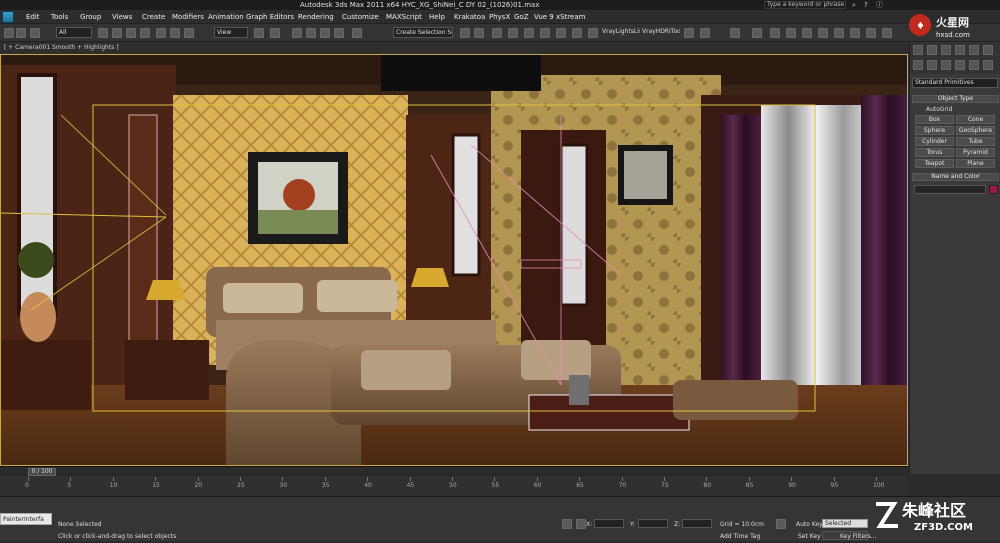 The height and width of the screenshot is (543, 1000). Describe the element at coordinates (805, 5) in the screenshot. I see `search-input: Type a keyword or phrase` at that location.